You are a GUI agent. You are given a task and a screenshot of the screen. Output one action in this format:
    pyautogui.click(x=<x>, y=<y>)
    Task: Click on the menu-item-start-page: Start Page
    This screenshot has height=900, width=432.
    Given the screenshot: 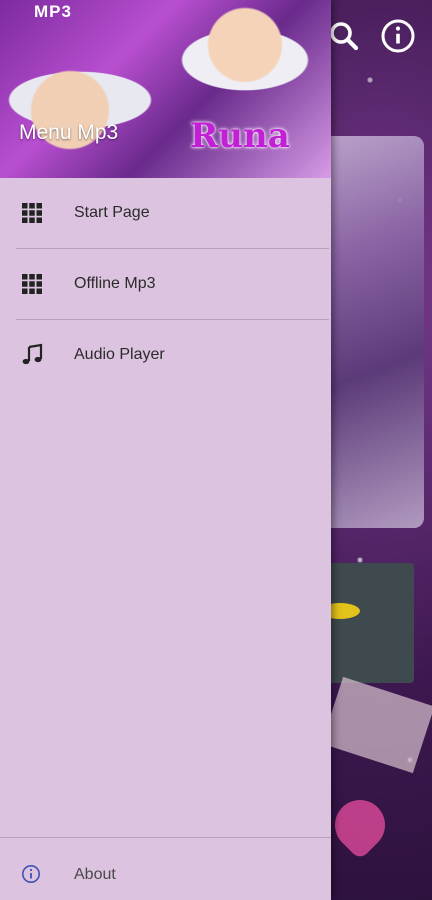 What is the action you would take?
    pyautogui.click(x=165, y=213)
    